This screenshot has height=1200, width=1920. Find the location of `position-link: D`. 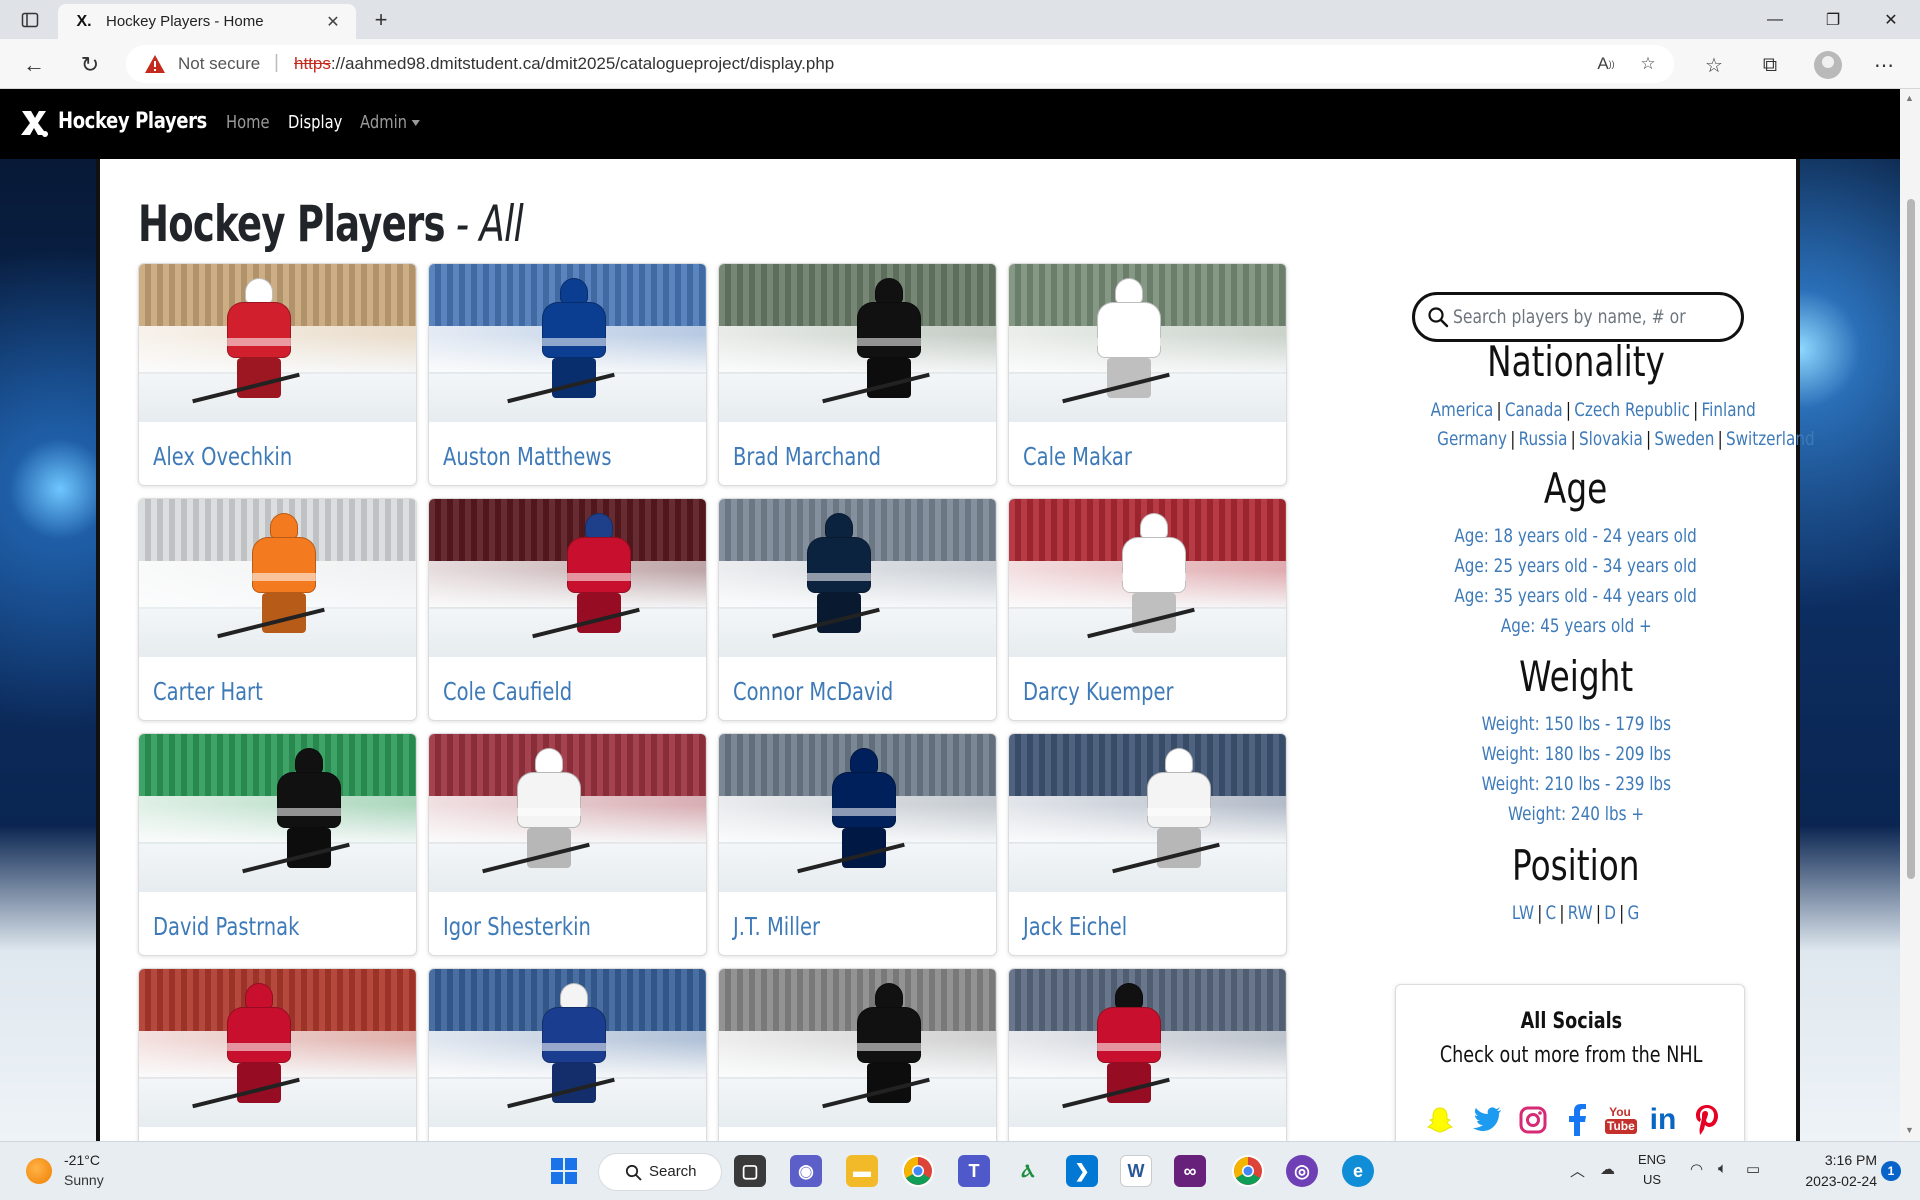

position-link: D is located at coordinates (1611, 913).